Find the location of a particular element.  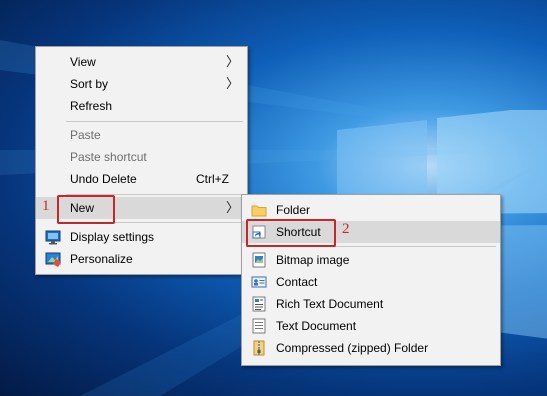

submenu-item-compressed-folder: Compressed (zipped) Folder is located at coordinates (371, 348).